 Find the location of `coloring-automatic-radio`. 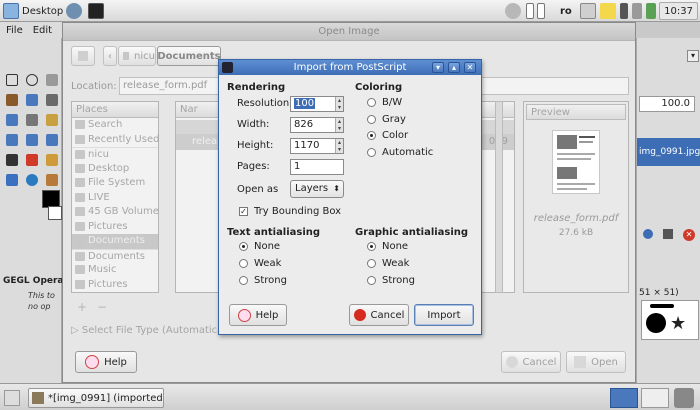

coloring-automatic-radio is located at coordinates (371, 152).